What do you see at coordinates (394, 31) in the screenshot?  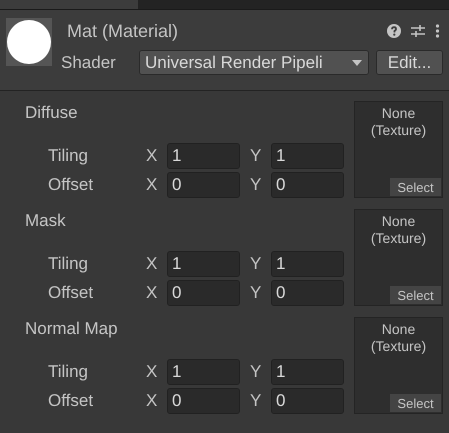 I see `help-icon` at bounding box center [394, 31].